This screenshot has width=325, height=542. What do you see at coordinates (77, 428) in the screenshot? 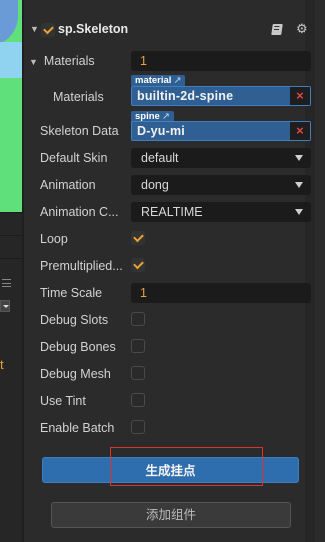
I see `enable-batch-label: Enable Batch` at bounding box center [77, 428].